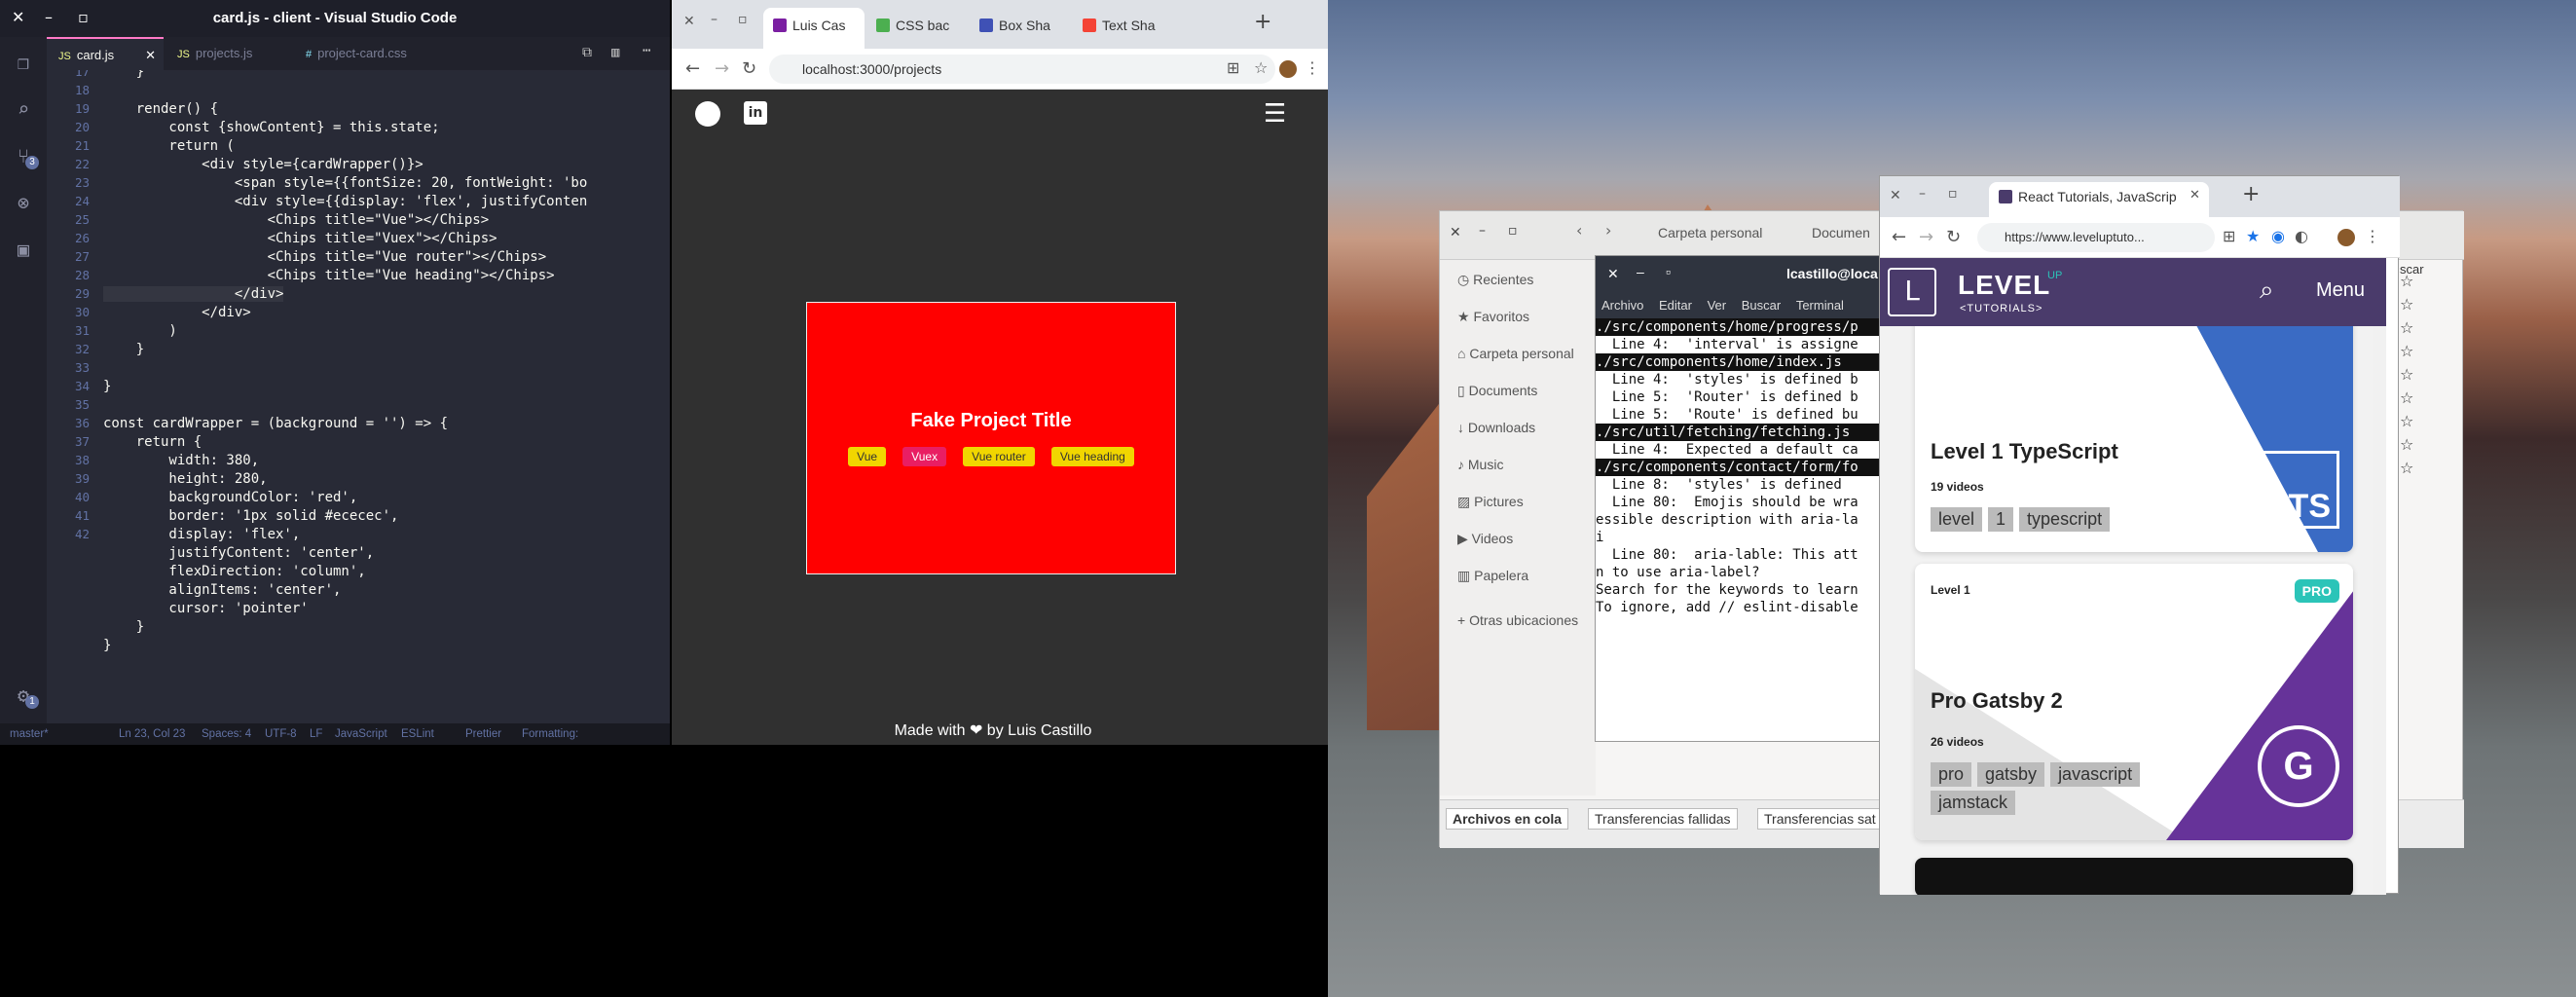 The height and width of the screenshot is (997, 2576). What do you see at coordinates (1622, 305) in the screenshot?
I see `menu-archivo: Archivo` at bounding box center [1622, 305].